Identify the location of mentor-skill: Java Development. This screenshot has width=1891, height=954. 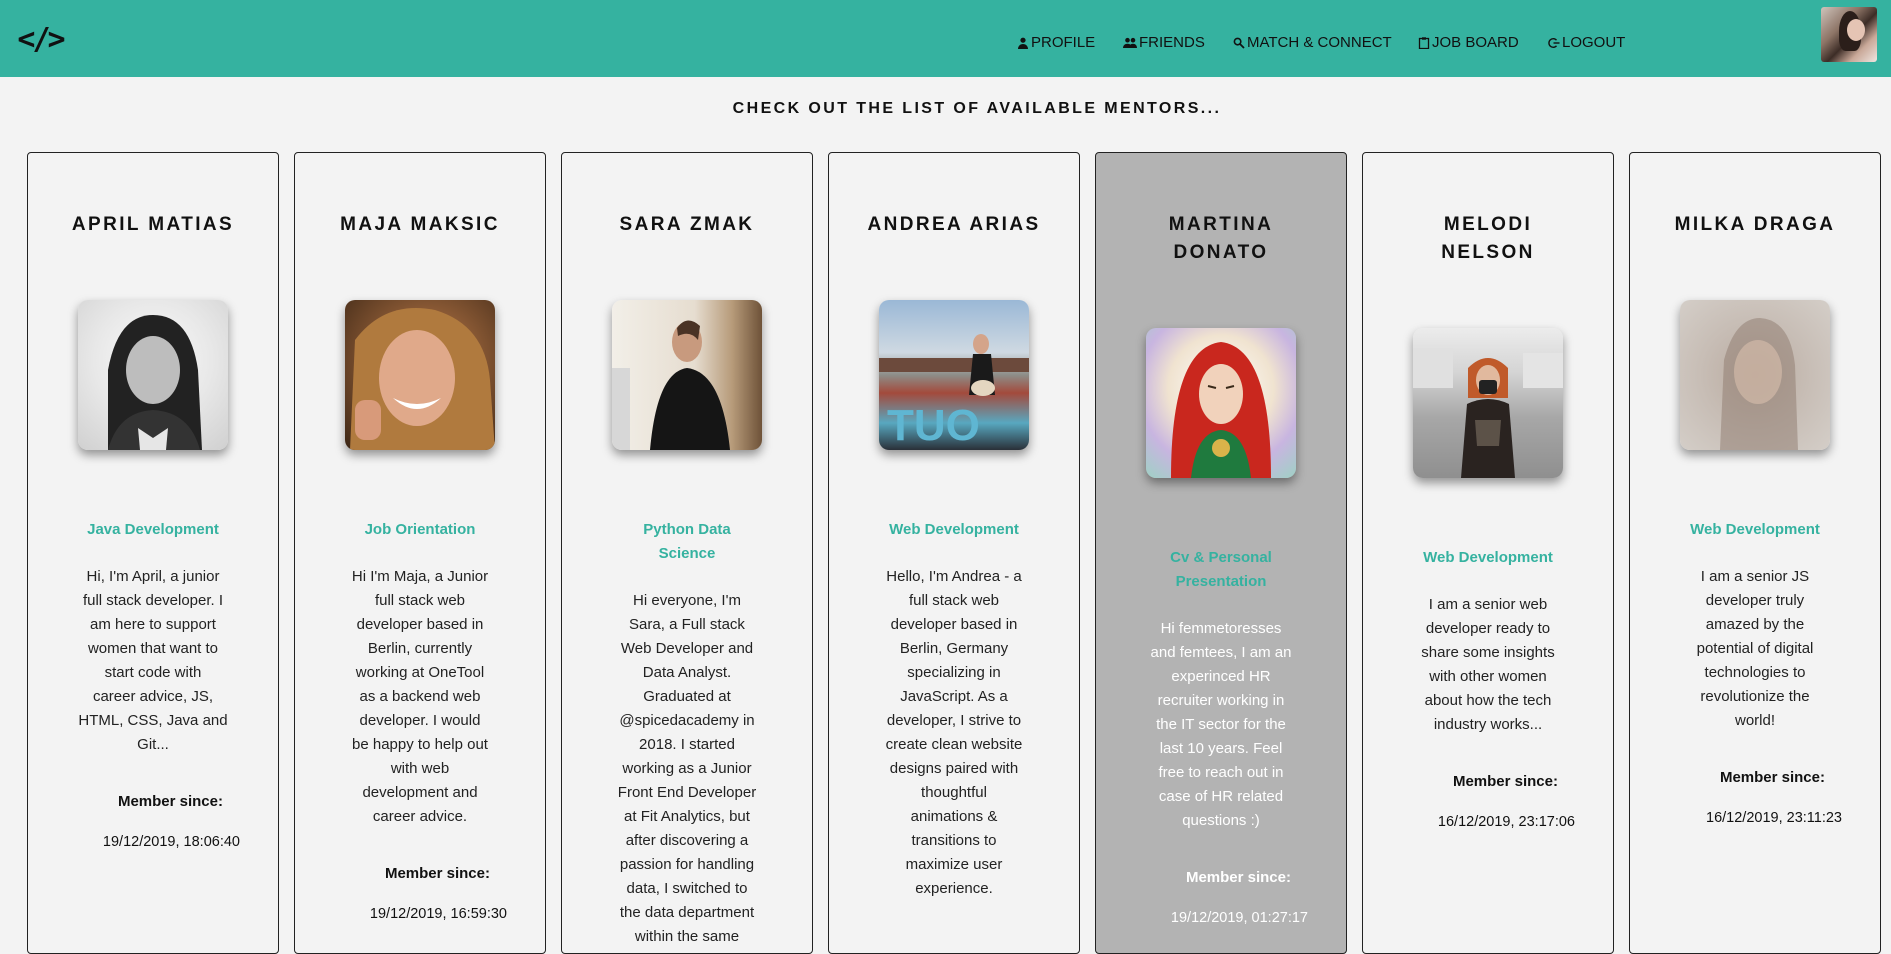
(153, 529).